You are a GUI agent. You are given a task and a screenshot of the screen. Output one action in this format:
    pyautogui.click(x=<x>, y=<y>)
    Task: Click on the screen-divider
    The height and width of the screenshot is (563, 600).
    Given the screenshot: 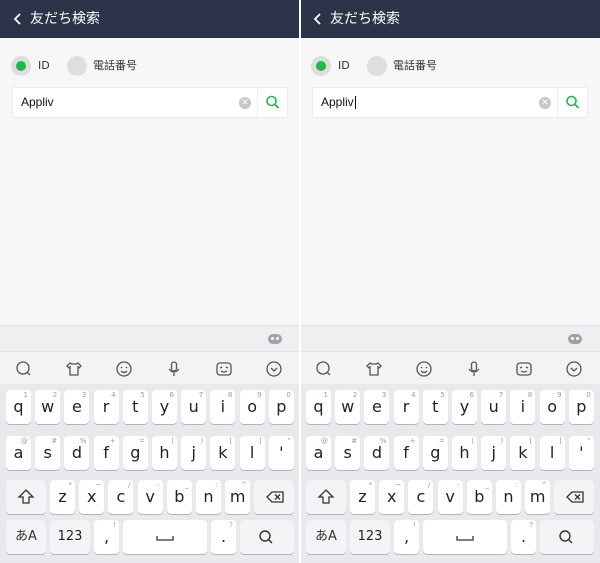 What is the action you would take?
    pyautogui.click(x=300, y=281)
    